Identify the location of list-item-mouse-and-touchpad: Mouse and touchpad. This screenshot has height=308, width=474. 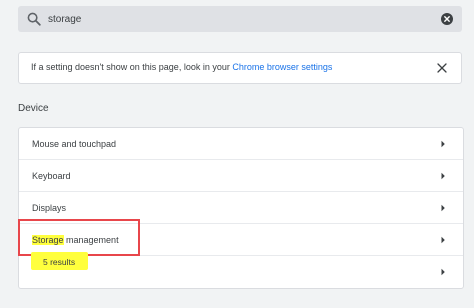
(241, 144).